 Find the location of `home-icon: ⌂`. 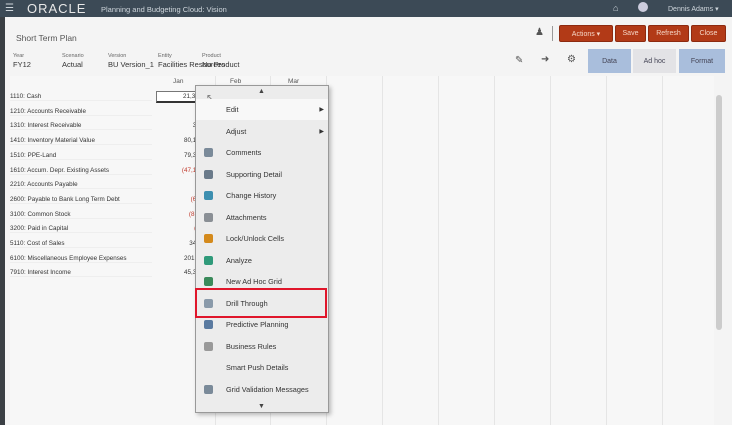

home-icon: ⌂ is located at coordinates (615, 8).